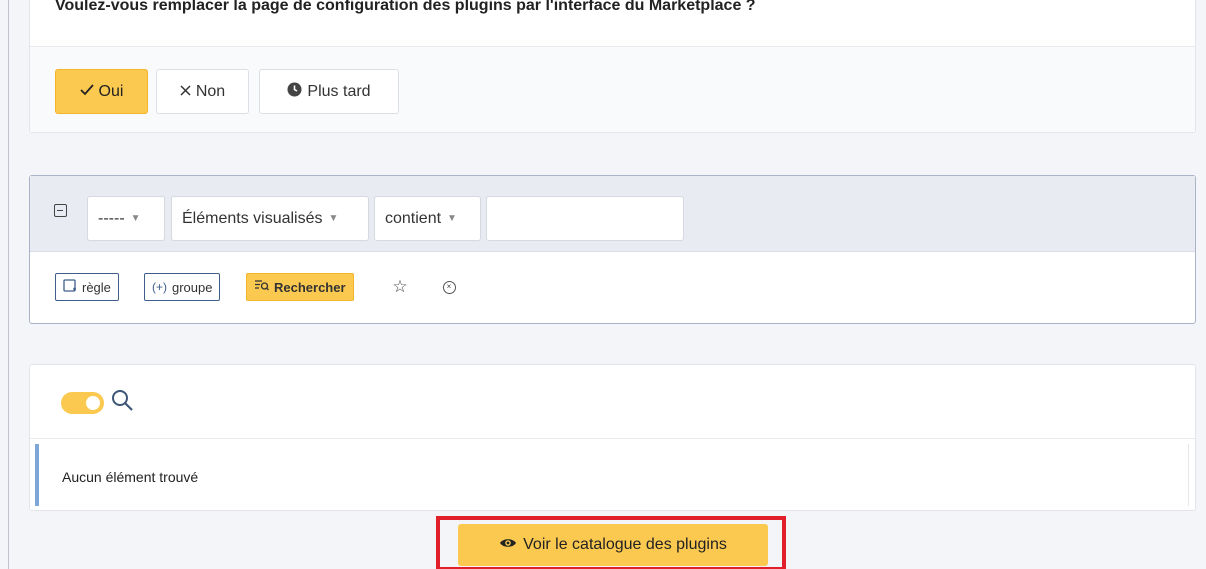 The height and width of the screenshot is (569, 1206). Describe the element at coordinates (508, 545) in the screenshot. I see `eye-icon` at that location.